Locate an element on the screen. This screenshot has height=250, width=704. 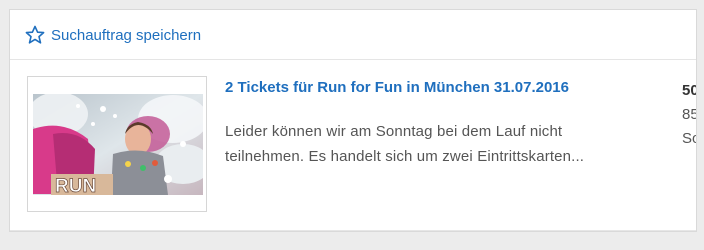
listing-location: 85 is located at coordinates (689, 114).